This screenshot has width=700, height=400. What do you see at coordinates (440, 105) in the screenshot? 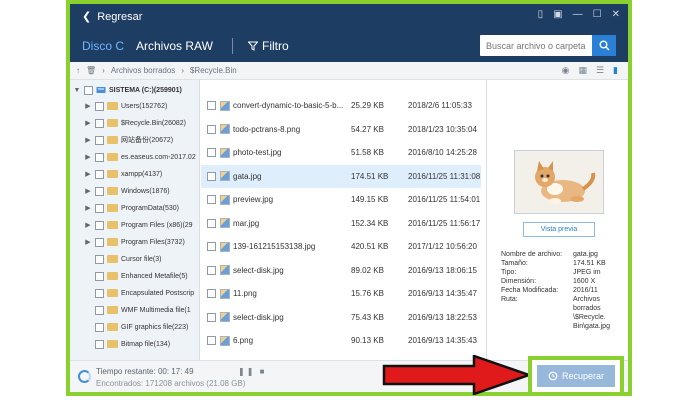
I see `file-date: 2018/2/6 11:05:33` at bounding box center [440, 105].